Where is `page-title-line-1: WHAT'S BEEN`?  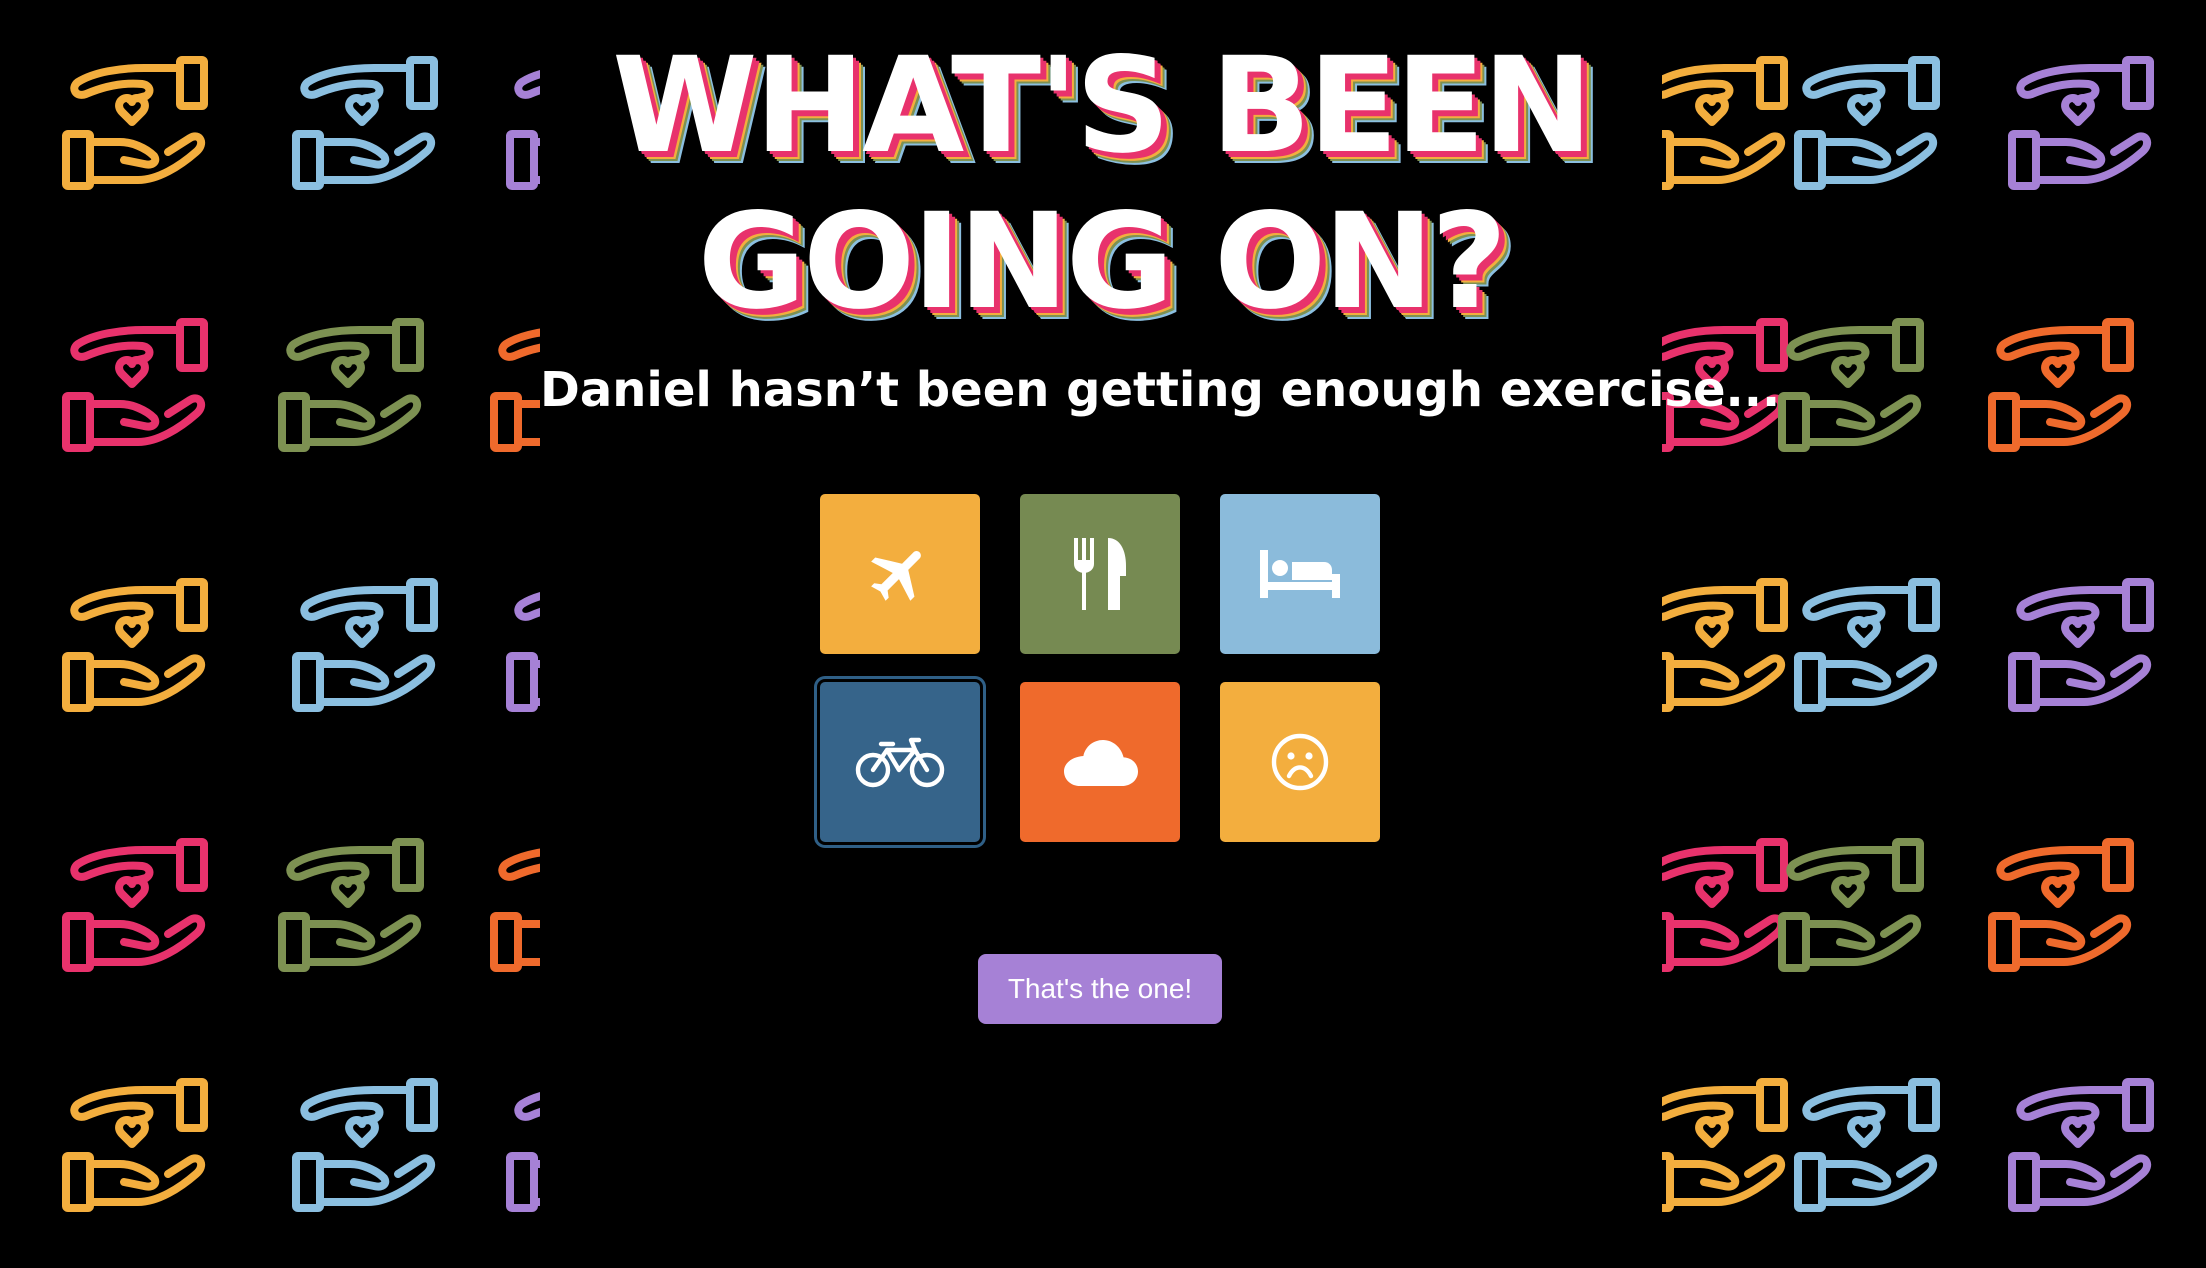
page-title-line-1: WHAT'S BEEN is located at coordinates (1102, 106).